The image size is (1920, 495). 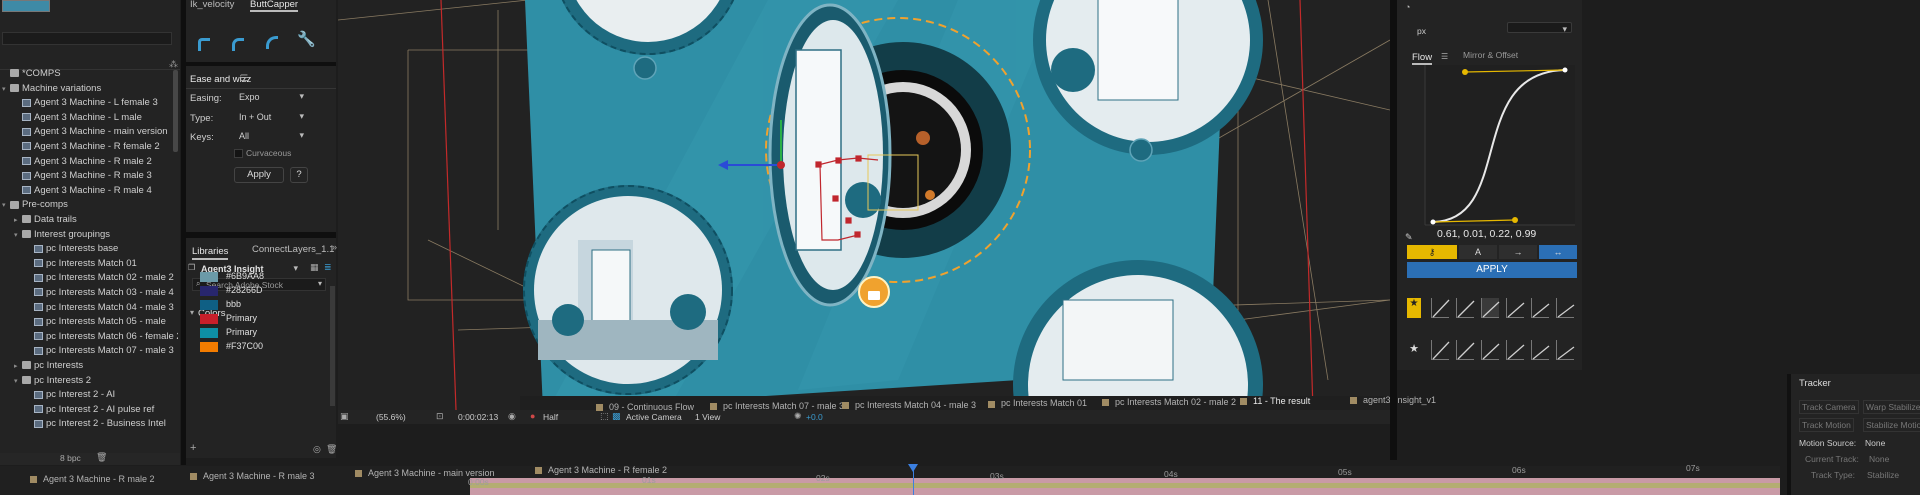 What do you see at coordinates (271, 97) in the screenshot?
I see `easing-dropdown: Expo` at bounding box center [271, 97].